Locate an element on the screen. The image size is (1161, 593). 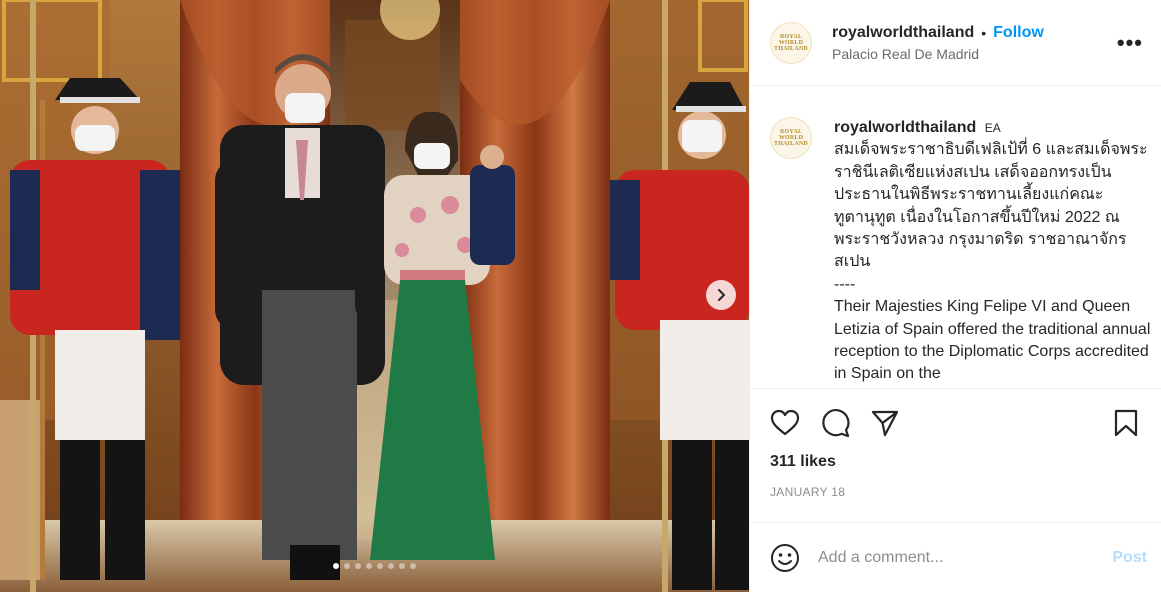
smiley-icon is located at coordinates (785, 558).